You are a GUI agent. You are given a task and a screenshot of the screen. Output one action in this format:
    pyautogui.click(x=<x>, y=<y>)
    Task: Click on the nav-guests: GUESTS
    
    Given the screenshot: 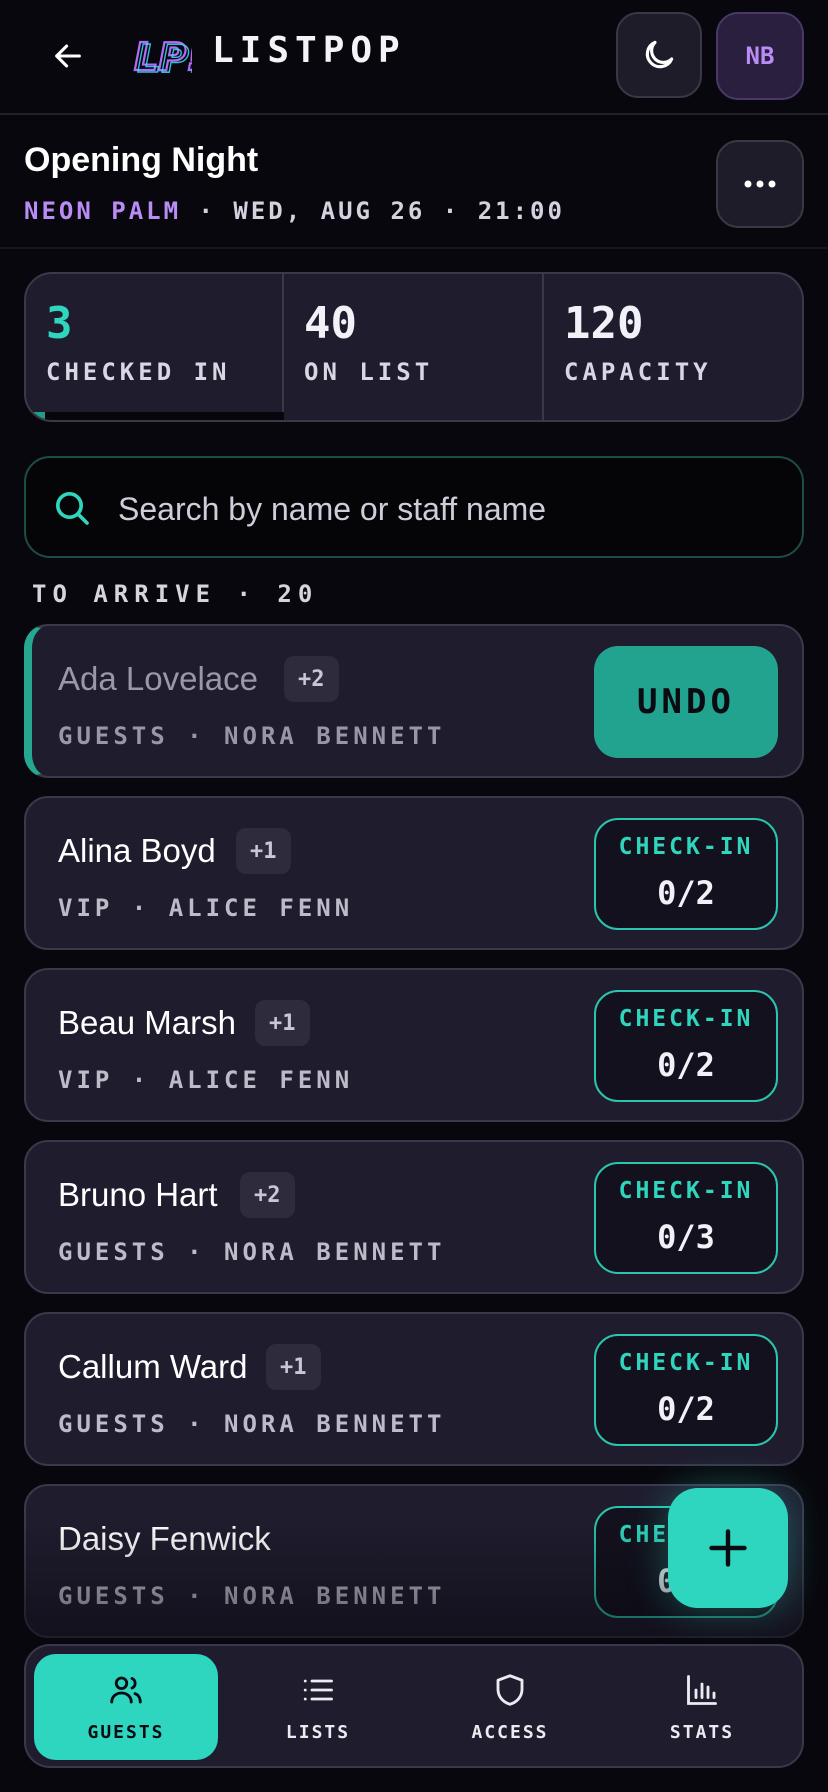 What is the action you would take?
    pyautogui.click(x=126, y=1707)
    